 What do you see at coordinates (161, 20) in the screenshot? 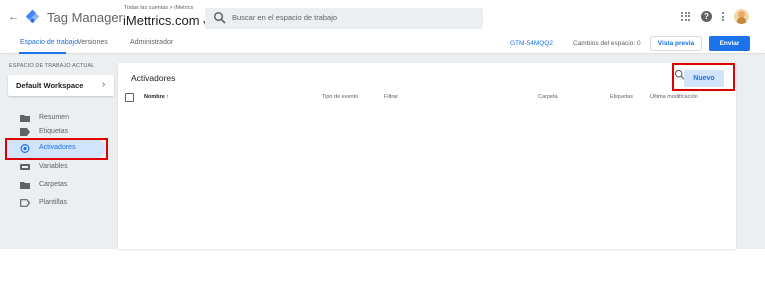
I see `account-name: iMettrics.com` at bounding box center [161, 20].